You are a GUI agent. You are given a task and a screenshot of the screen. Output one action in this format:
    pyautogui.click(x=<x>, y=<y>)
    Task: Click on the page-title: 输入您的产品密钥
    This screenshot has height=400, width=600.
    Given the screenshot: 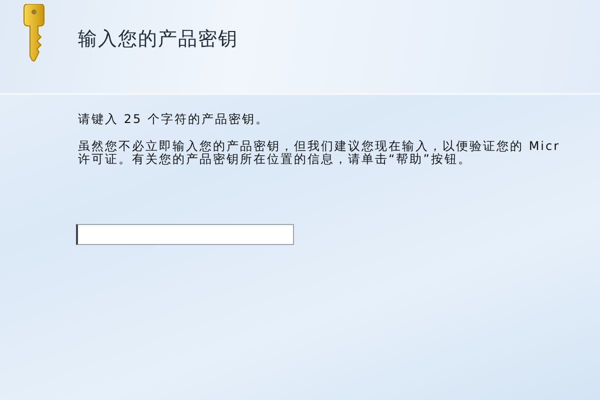 What is the action you would take?
    pyautogui.click(x=158, y=39)
    